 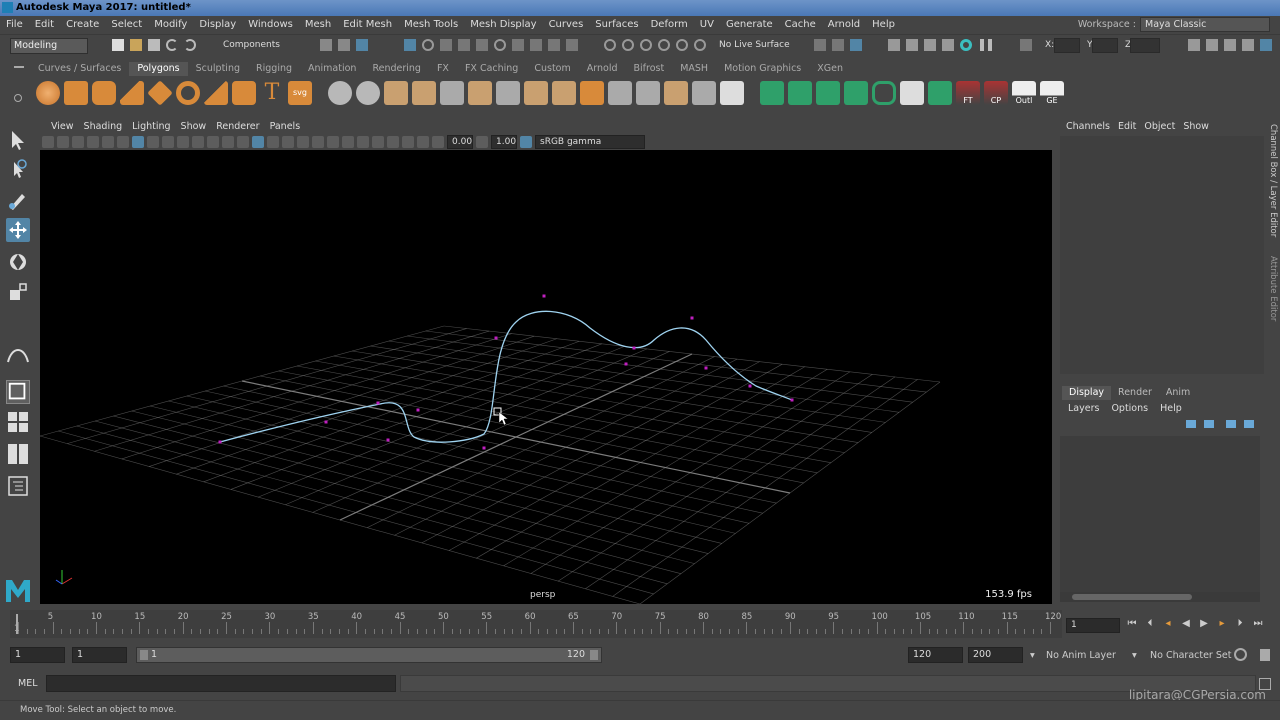 What do you see at coordinates (1249, 424) in the screenshot?
I see `new-layer-from-selected-icon` at bounding box center [1249, 424].